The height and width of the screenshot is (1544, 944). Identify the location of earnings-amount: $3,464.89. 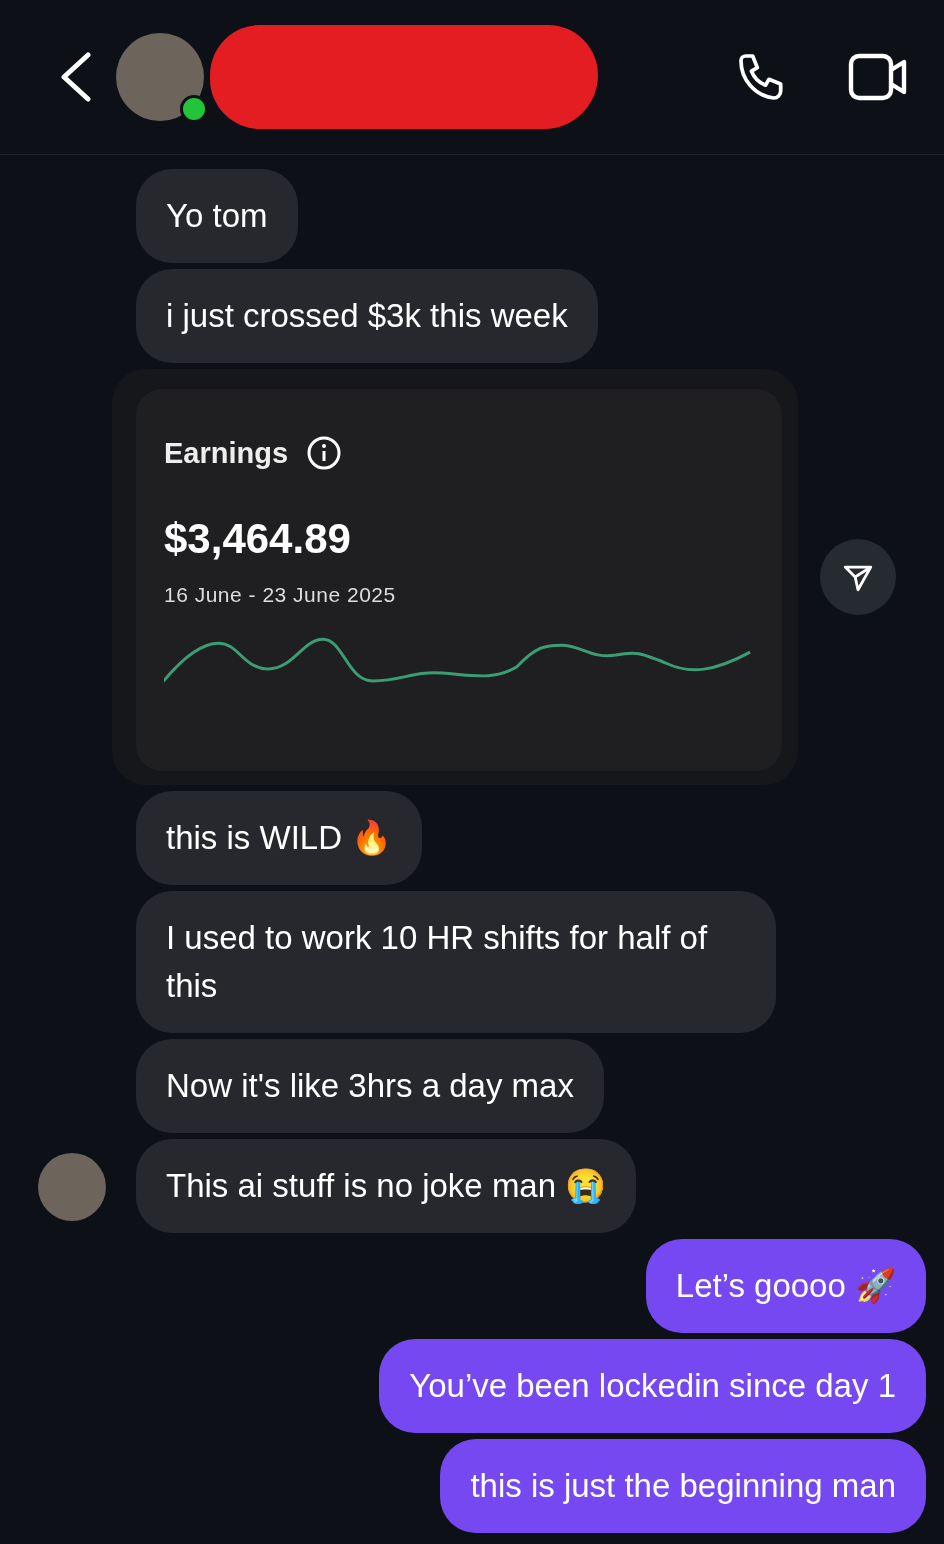
(258, 539).